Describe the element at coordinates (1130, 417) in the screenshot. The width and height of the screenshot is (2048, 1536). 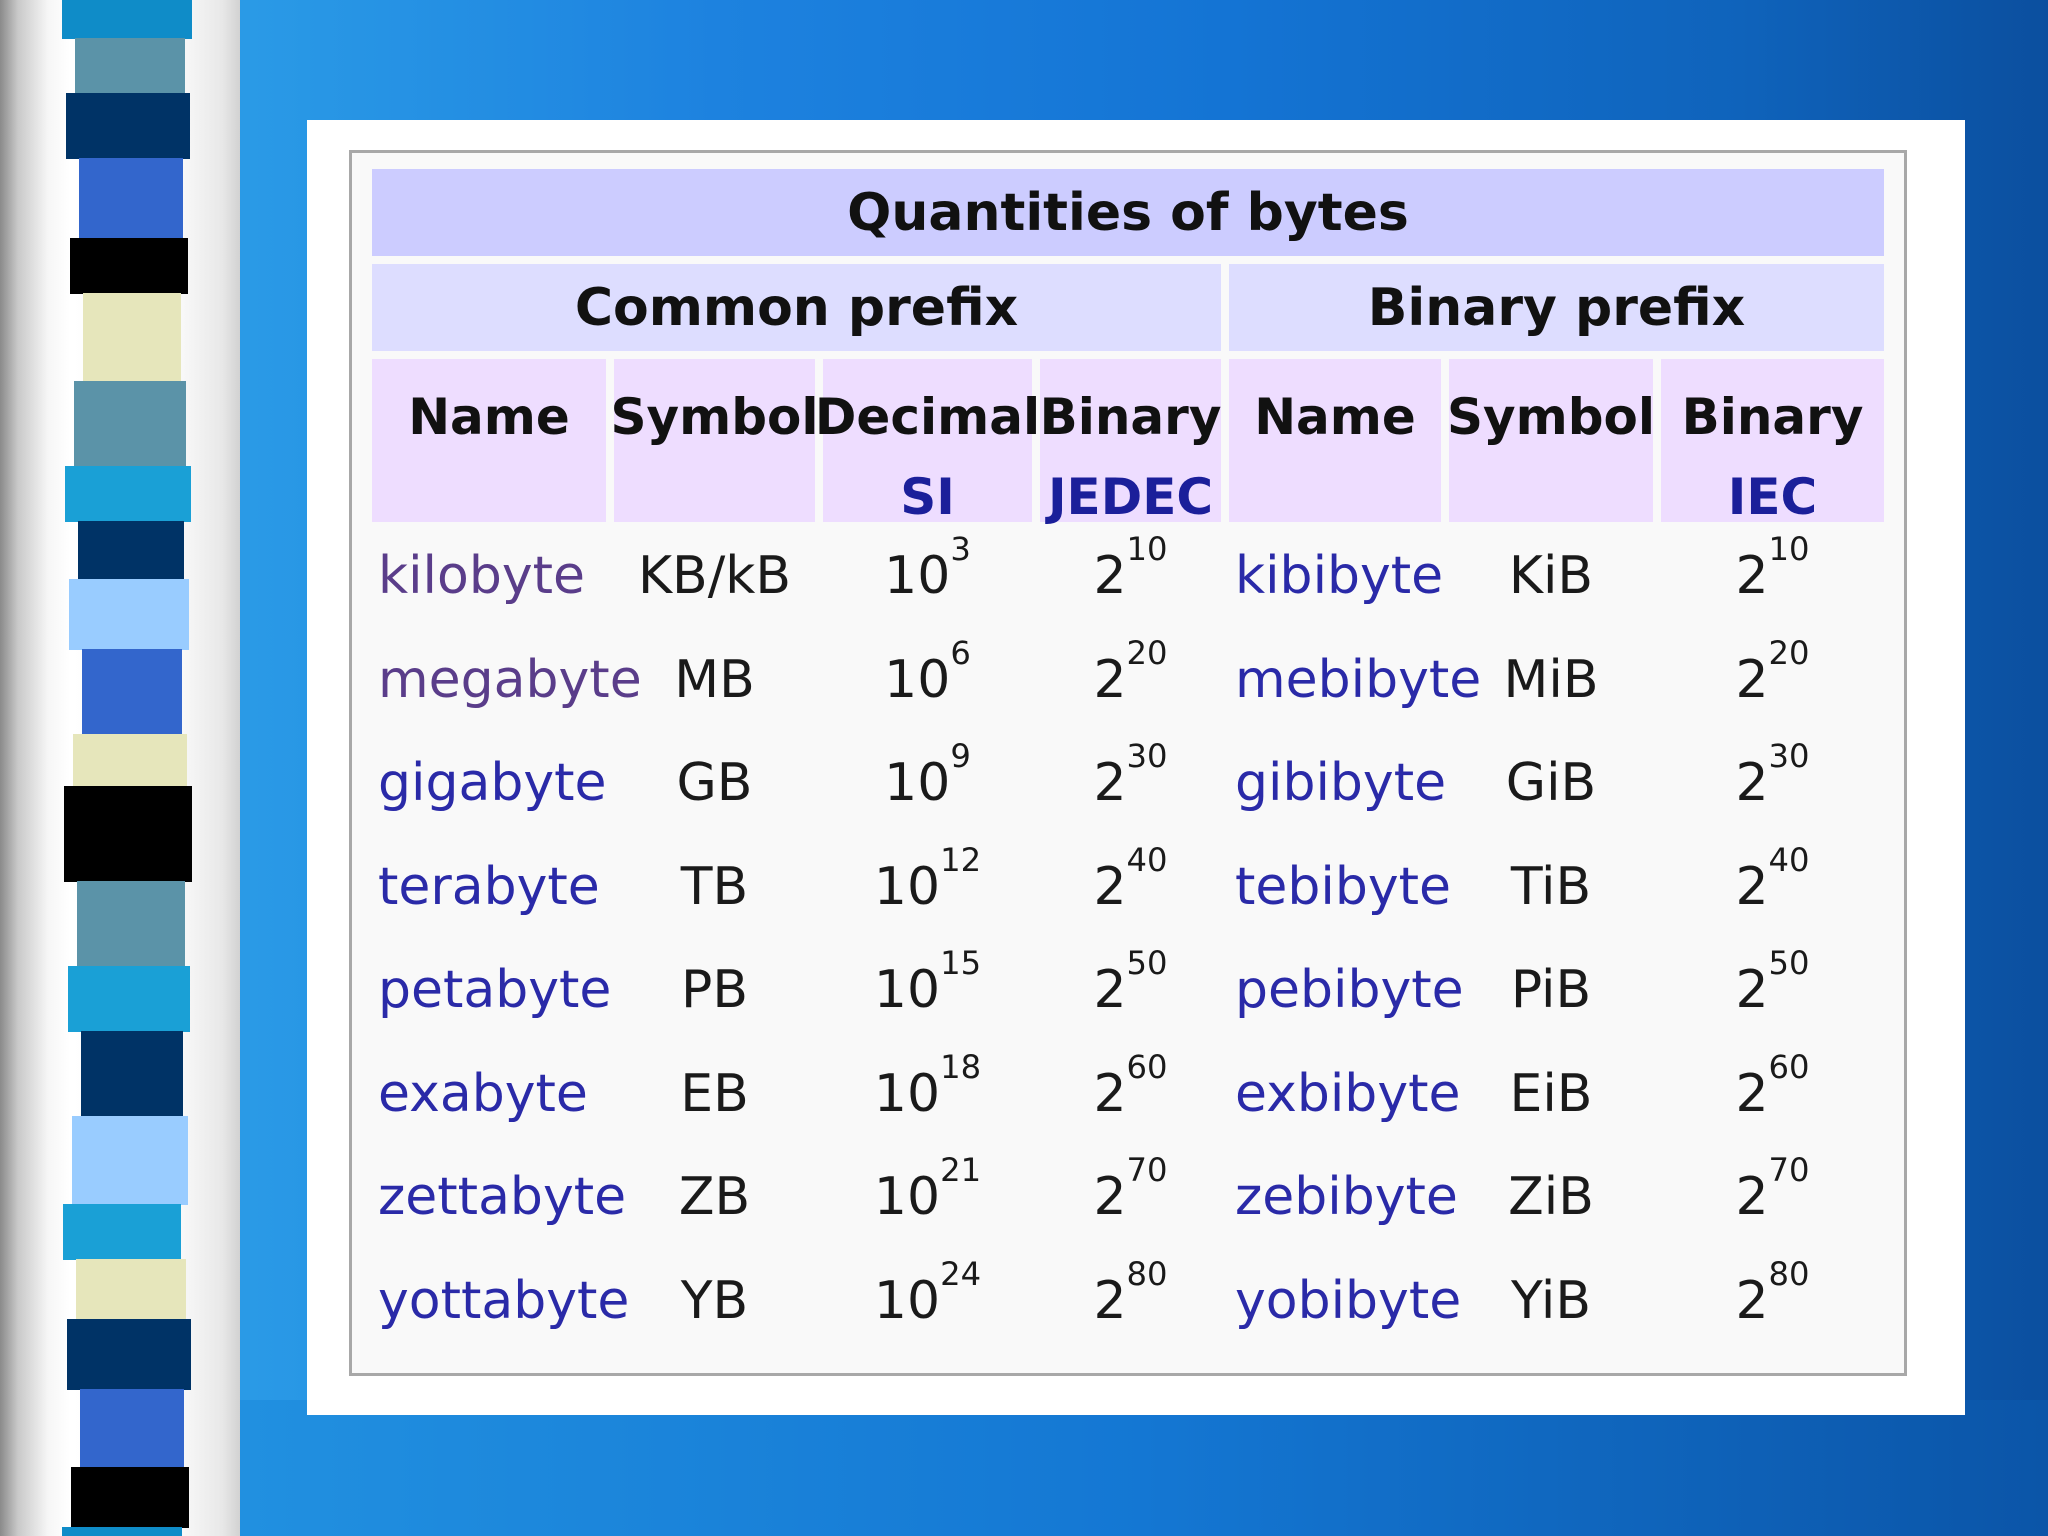
I see `column-label: Binary` at that location.